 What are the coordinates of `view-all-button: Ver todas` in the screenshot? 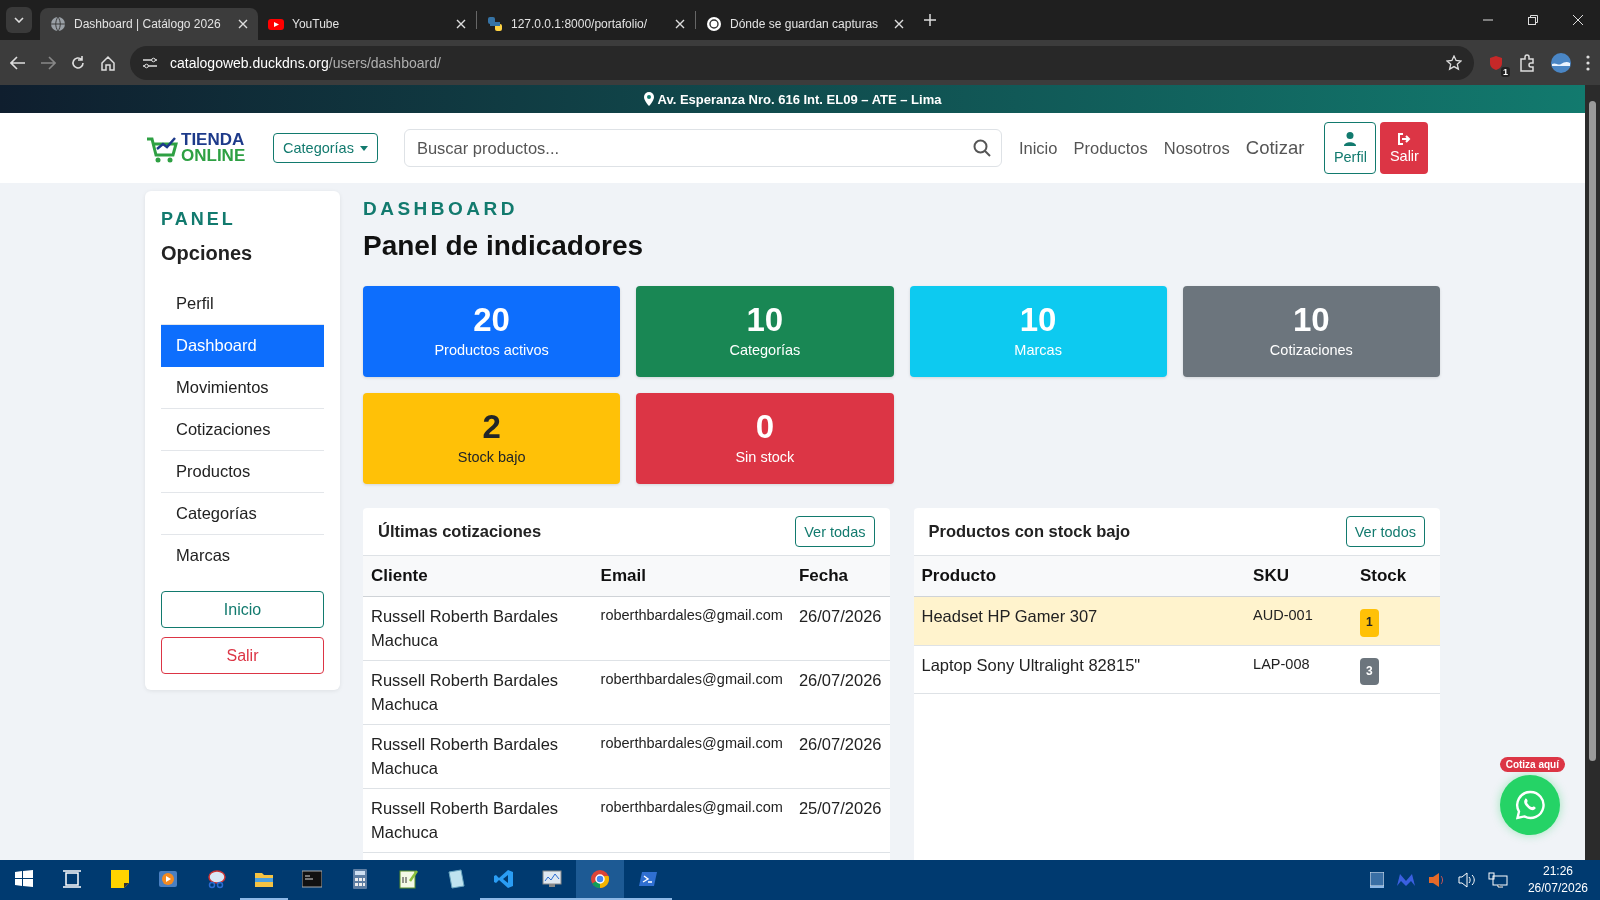 It's located at (835, 531).